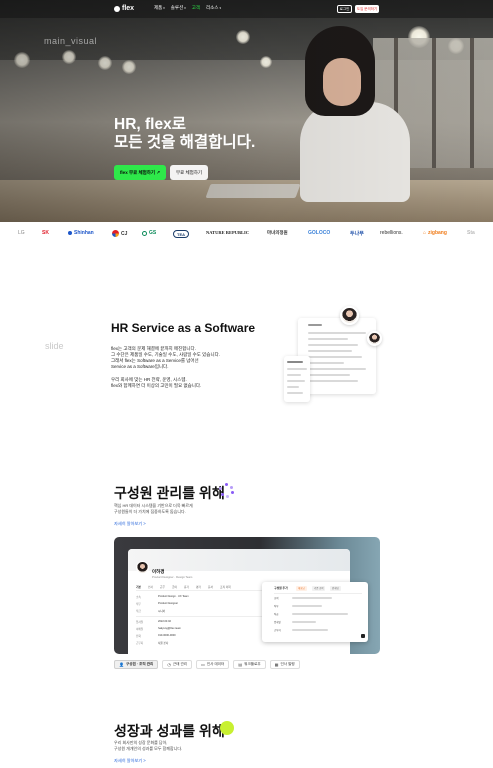  What do you see at coordinates (138, 587) in the screenshot?
I see `profile-tab: 기본` at bounding box center [138, 587].